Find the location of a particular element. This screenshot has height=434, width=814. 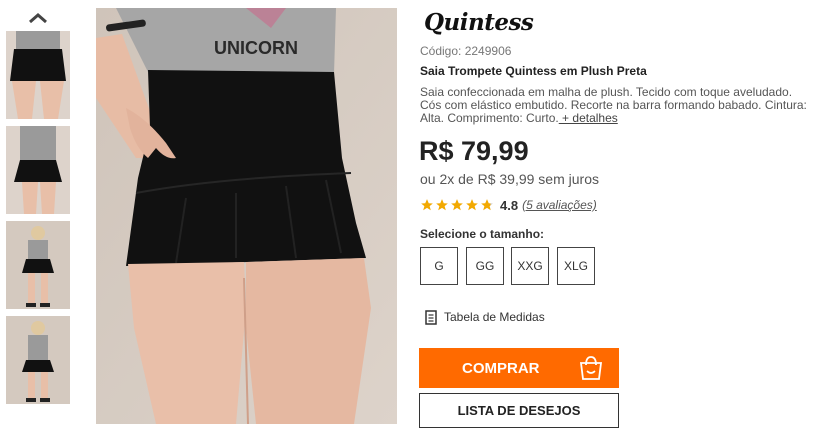

shopping-bag-icon is located at coordinates (591, 368).